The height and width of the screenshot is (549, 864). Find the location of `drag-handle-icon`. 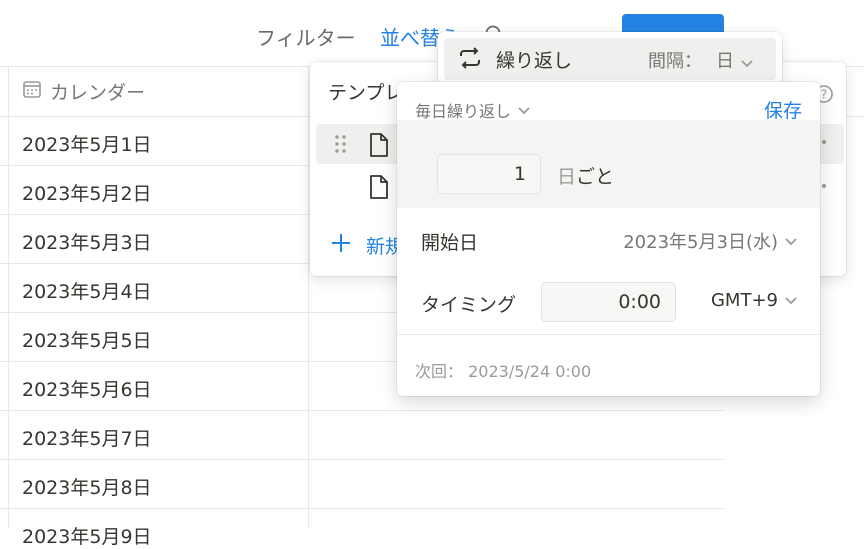

drag-handle-icon is located at coordinates (341, 146).